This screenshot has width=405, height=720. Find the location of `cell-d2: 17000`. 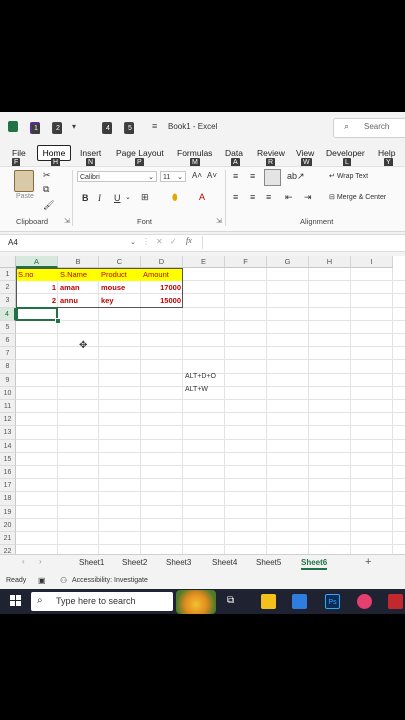

cell-d2: 17000 is located at coordinates (162, 287).